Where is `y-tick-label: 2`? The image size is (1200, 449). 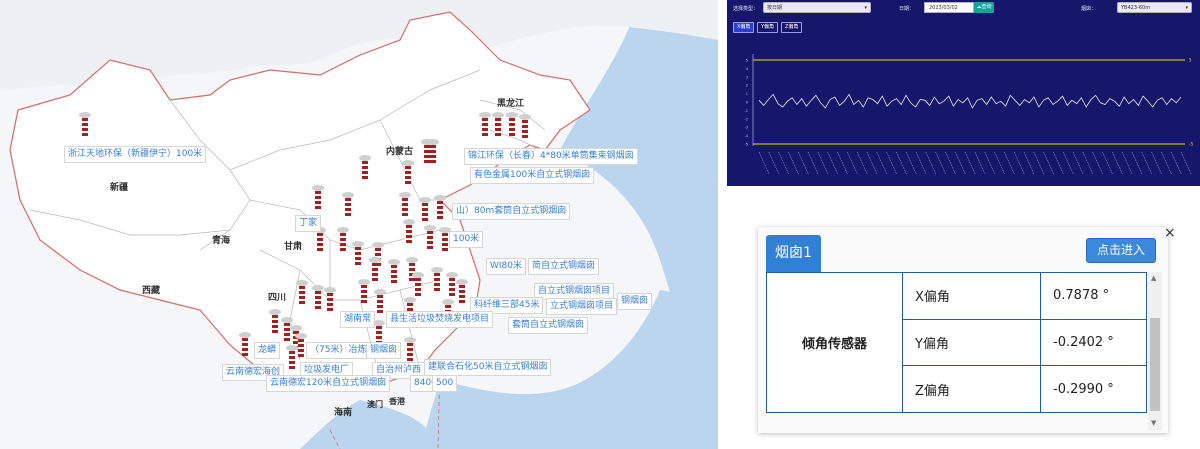
y-tick-label: 2 is located at coordinates (747, 86).